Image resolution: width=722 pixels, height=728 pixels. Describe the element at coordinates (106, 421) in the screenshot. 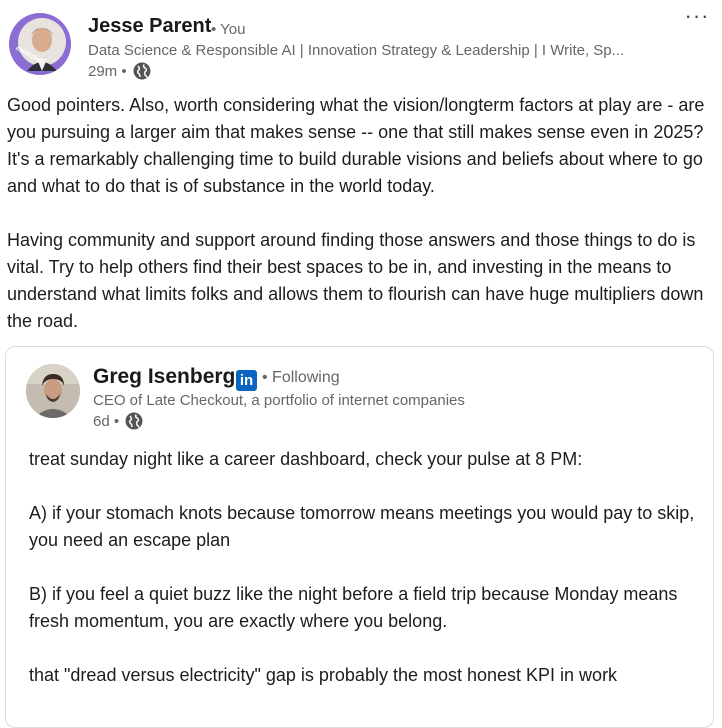

I see `shared-post-timestamp: 6d •` at that location.